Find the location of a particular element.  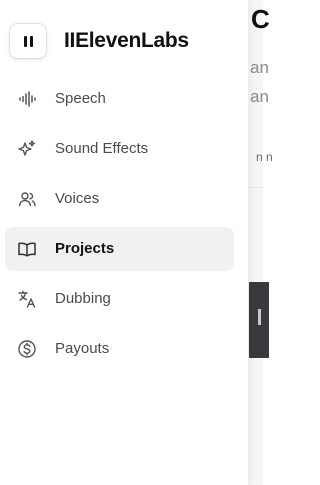

sidebar-item-label: Projects is located at coordinates (85, 248).